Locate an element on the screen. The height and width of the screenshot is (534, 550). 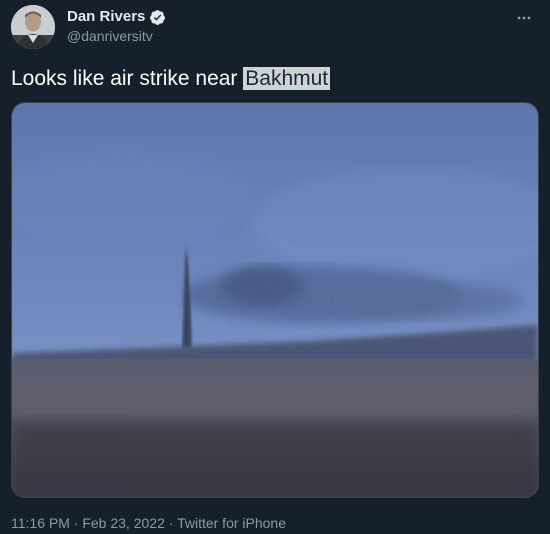
tweet-text: Looks like air strike near Bakhmut is located at coordinates (171, 79).